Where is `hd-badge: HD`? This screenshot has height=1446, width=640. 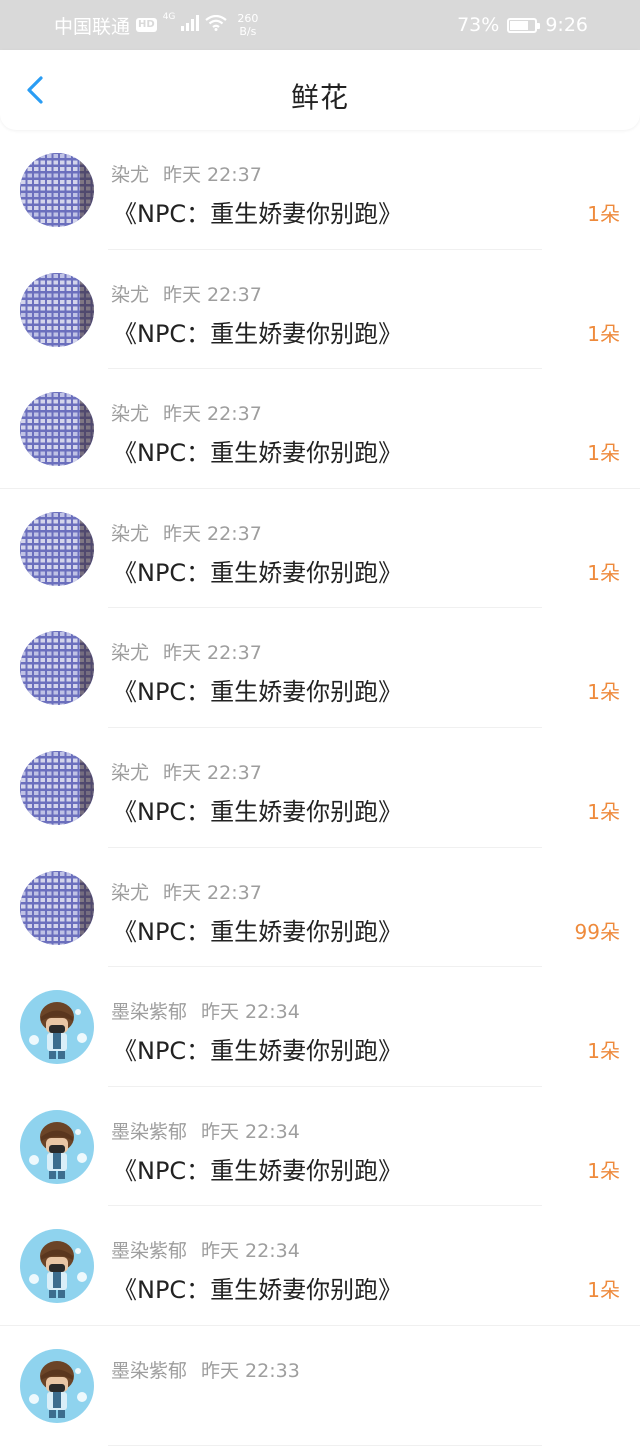
hd-badge: HD is located at coordinates (146, 25).